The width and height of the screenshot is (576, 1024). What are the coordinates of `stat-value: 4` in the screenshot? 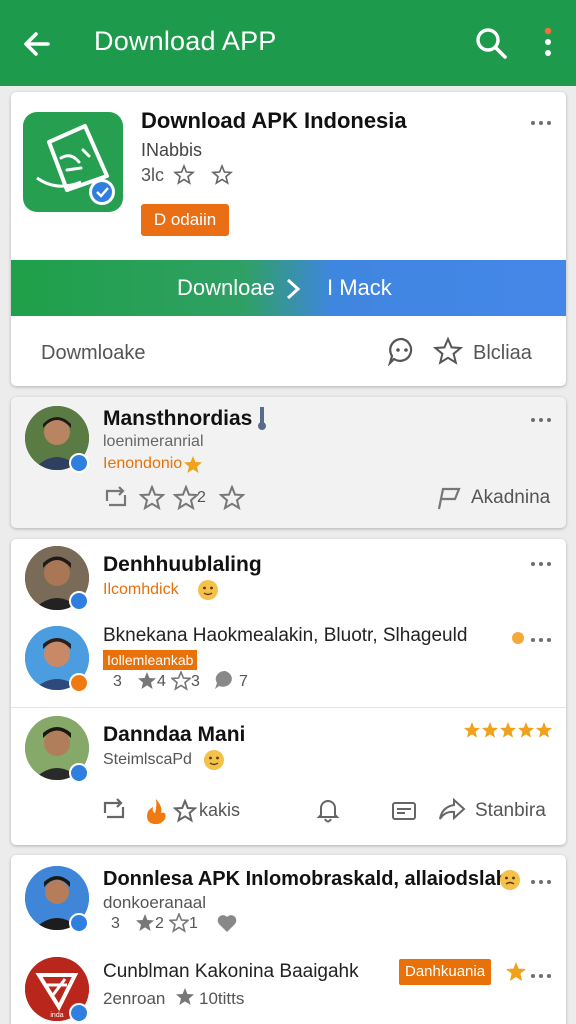 It's located at (161, 681).